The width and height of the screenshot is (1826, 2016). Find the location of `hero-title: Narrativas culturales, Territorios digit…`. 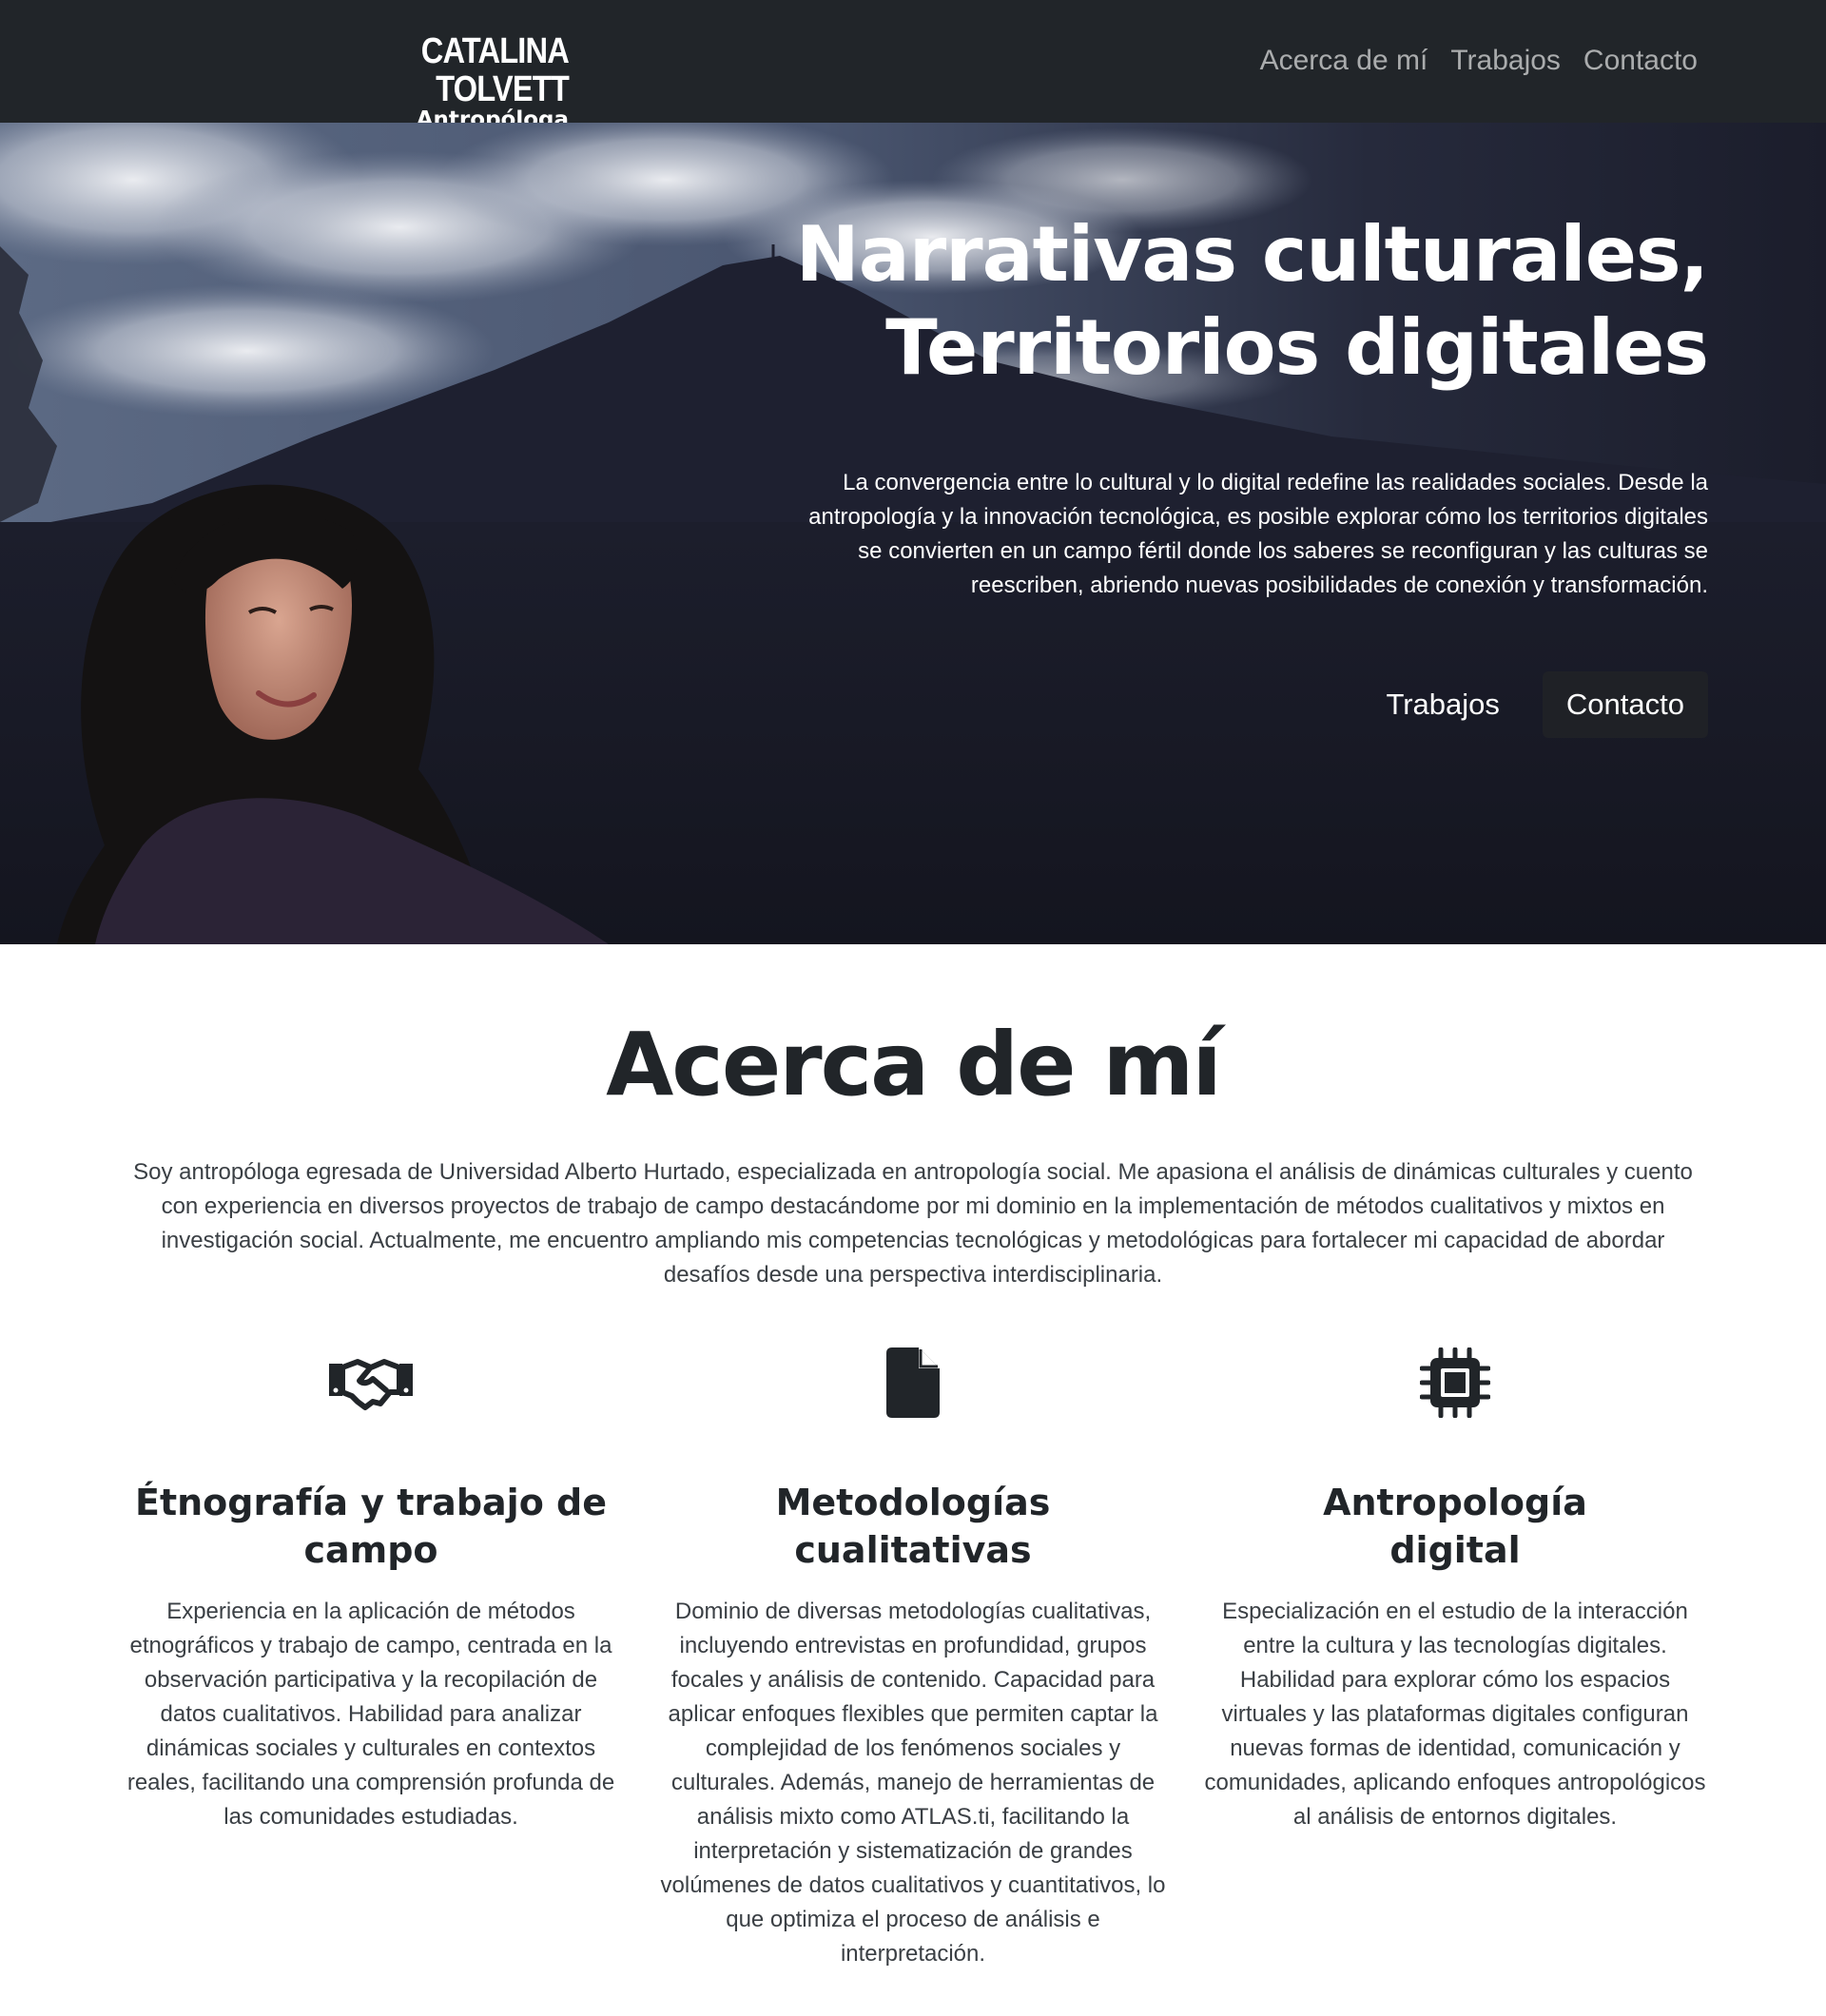

hero-title: Narrativas culturales, Territorios digit… is located at coordinates (1233, 301).